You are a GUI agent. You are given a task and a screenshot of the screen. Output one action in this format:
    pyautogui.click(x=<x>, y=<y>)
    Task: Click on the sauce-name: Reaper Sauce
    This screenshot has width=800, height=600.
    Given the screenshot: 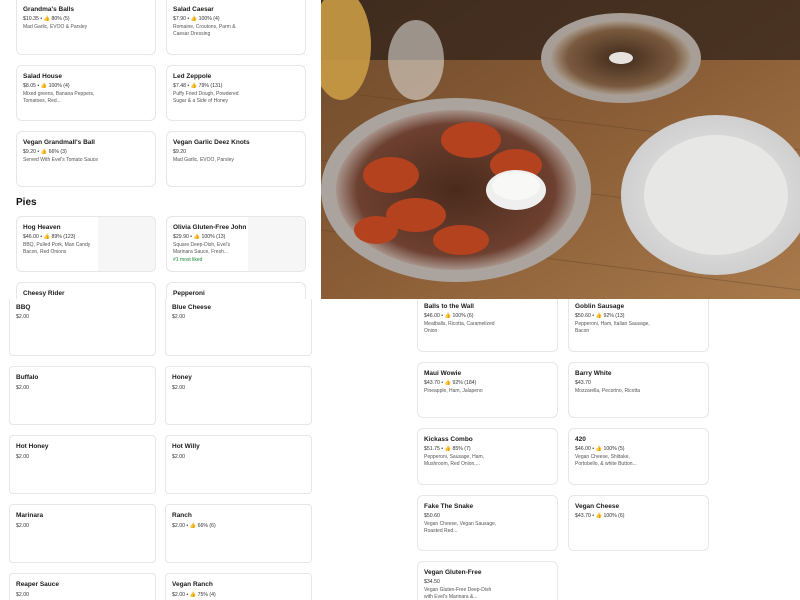 What is the action you would take?
    pyautogui.click(x=37, y=584)
    